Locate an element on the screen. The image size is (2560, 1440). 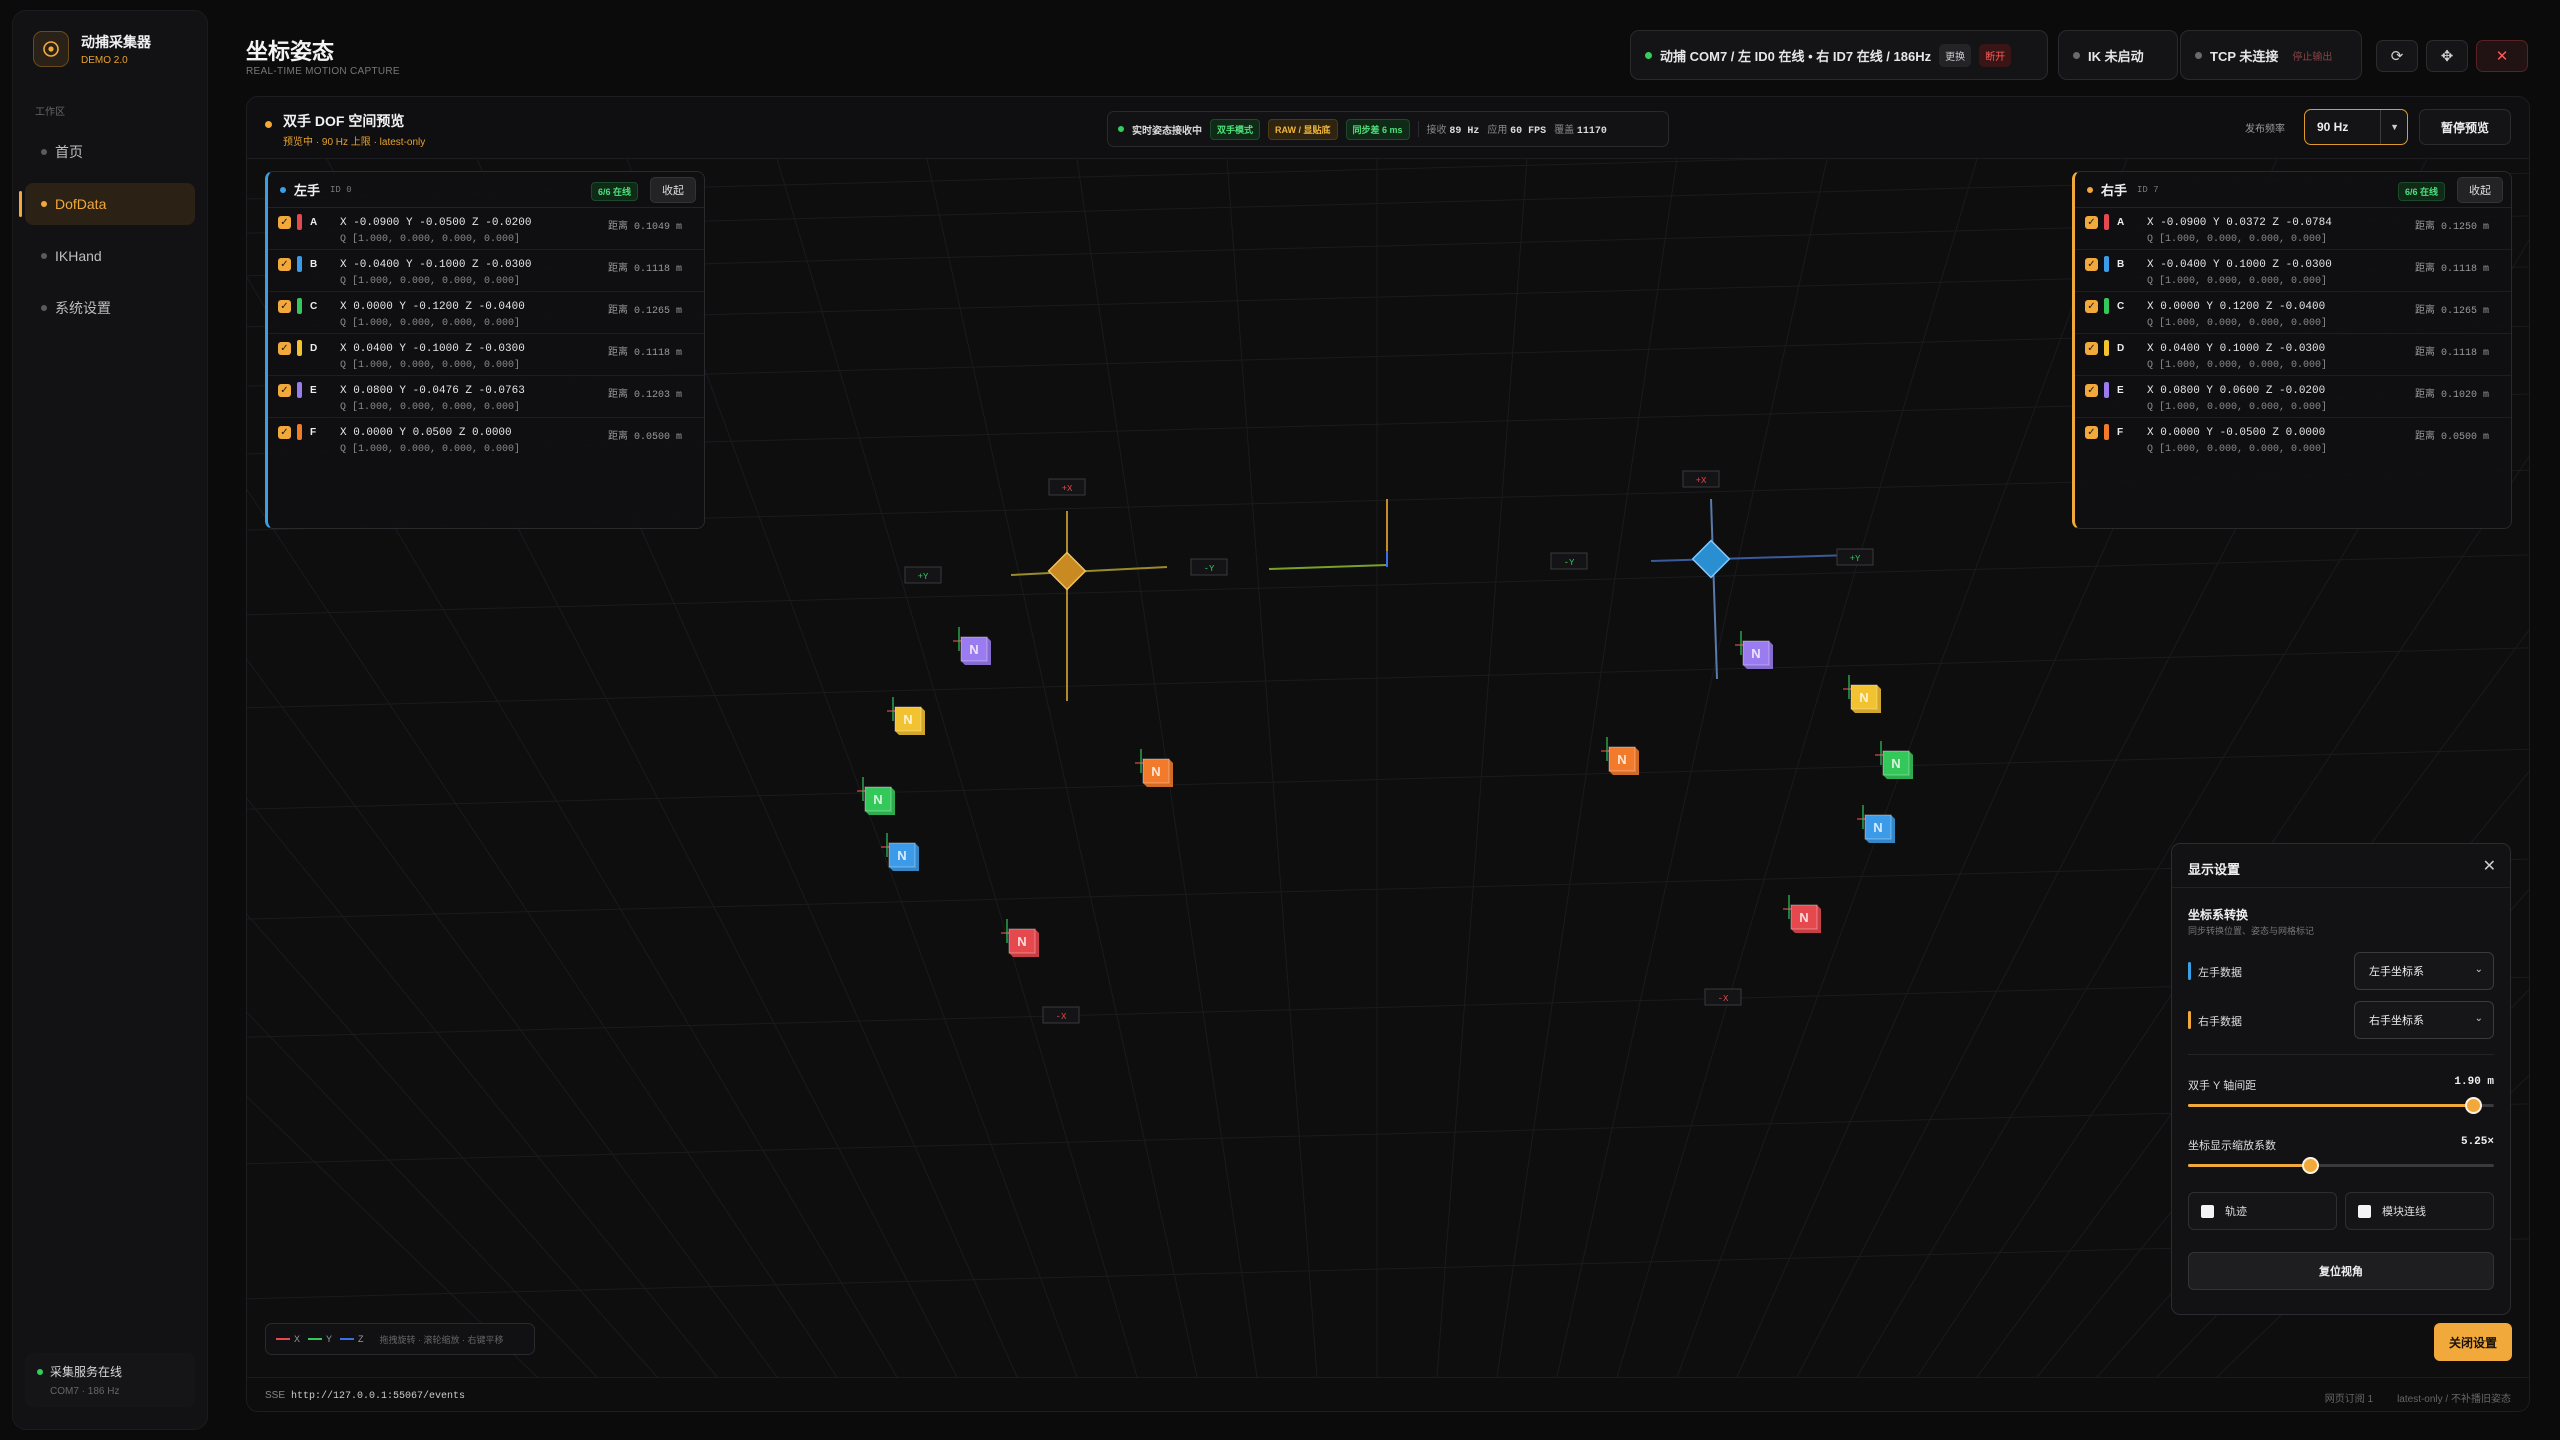
module-position: X 0.0800 Y -0.0476 Z -0.0763 is located at coordinates (432, 391).